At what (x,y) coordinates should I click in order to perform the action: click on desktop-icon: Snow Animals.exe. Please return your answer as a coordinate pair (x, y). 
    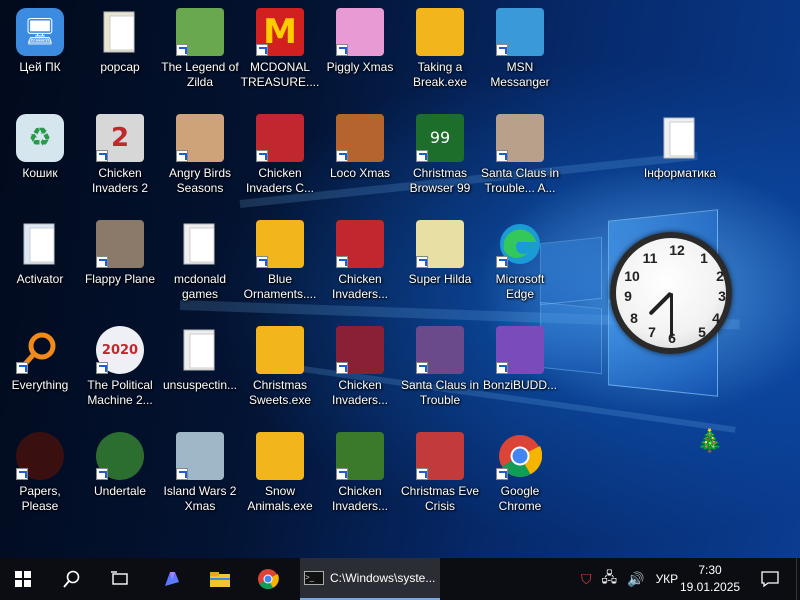
    Looking at the image, I should click on (280, 480).